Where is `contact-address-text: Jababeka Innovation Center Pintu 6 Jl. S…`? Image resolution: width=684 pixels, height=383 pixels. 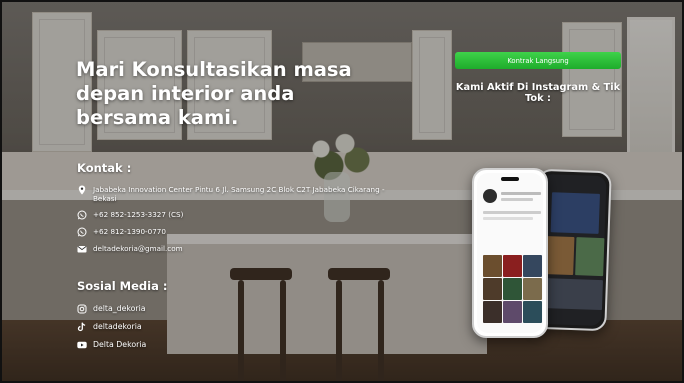
contact-address-text: Jababeka Innovation Center Pintu 6 Jl. S… is located at coordinates (239, 194).